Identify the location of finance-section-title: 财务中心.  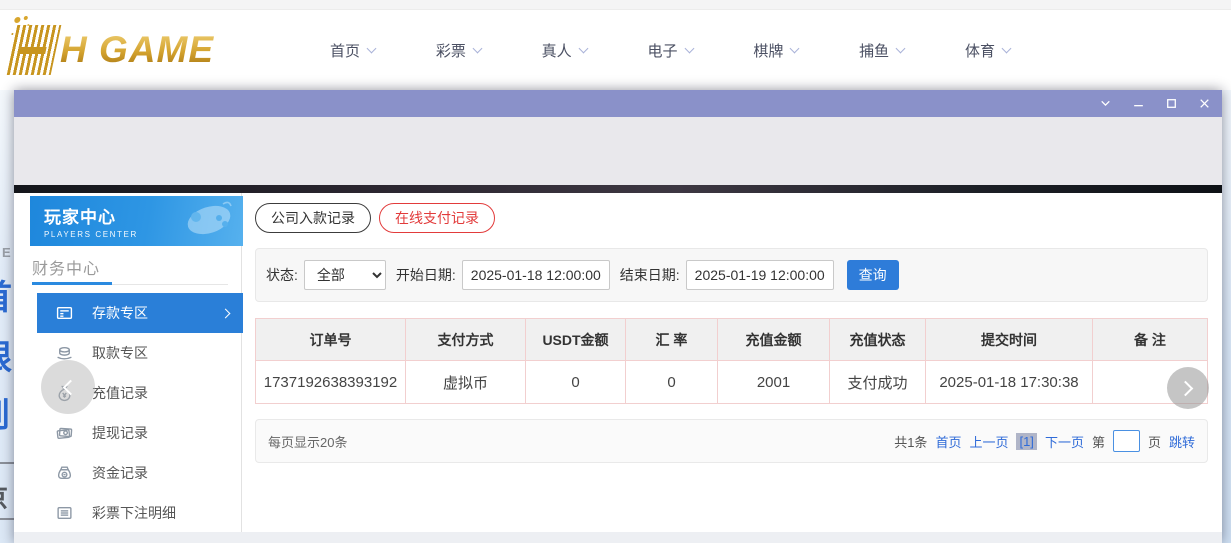
(66, 269).